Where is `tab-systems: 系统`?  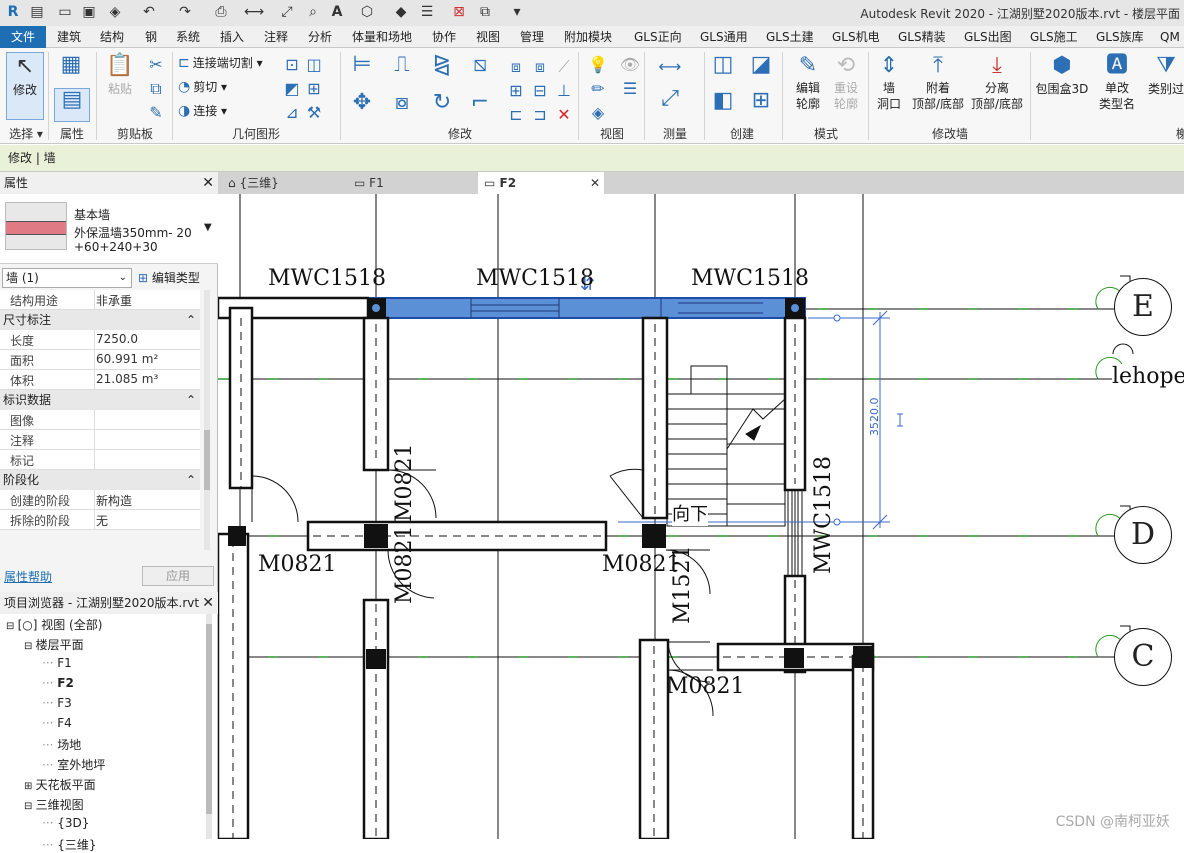
tab-systems: 系统 is located at coordinates (188, 37).